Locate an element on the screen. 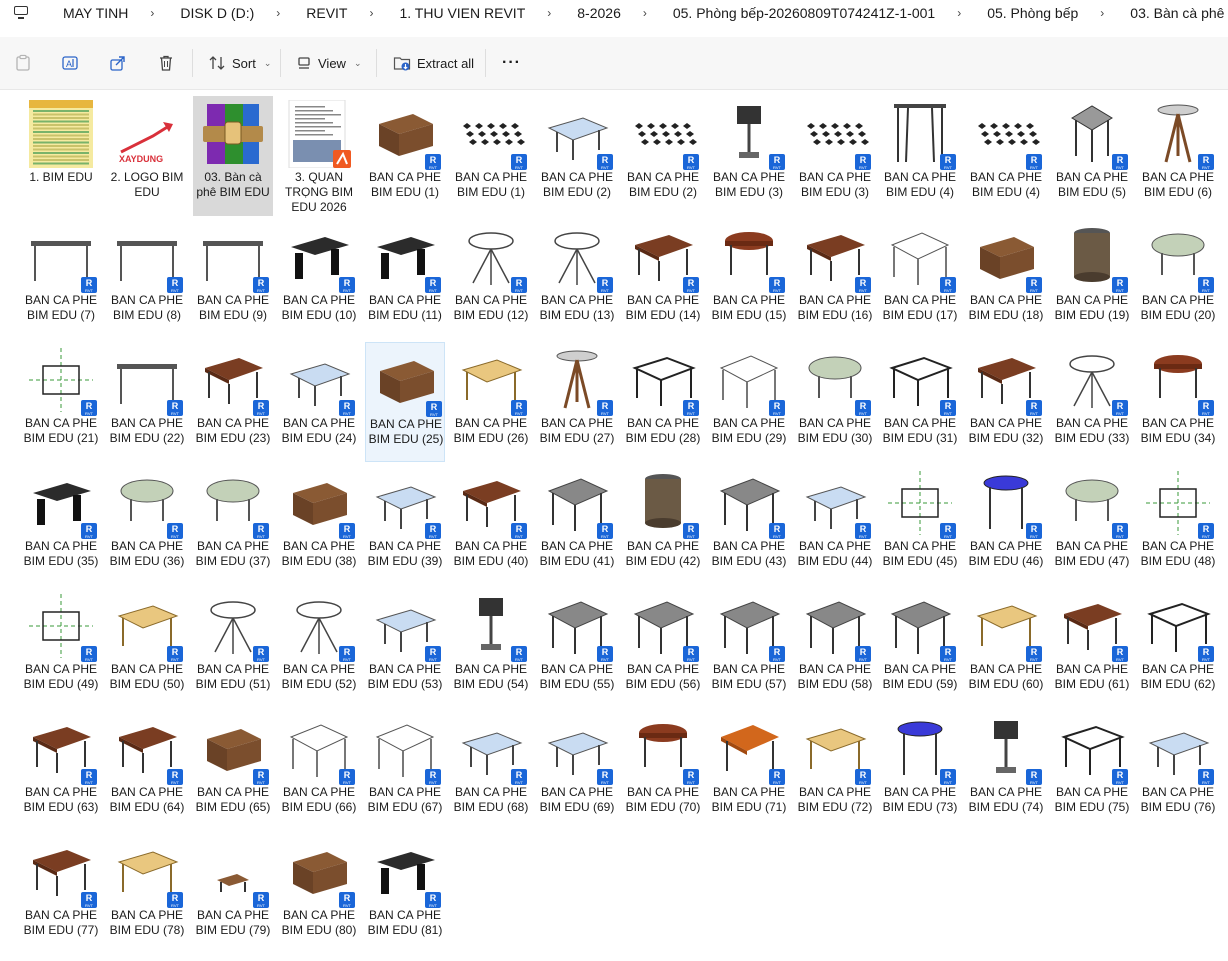 Image resolution: width=1228 pixels, height=961 pixels. file-item: 03. Bàn cà phê BIM EDU is located at coordinates (233, 156).